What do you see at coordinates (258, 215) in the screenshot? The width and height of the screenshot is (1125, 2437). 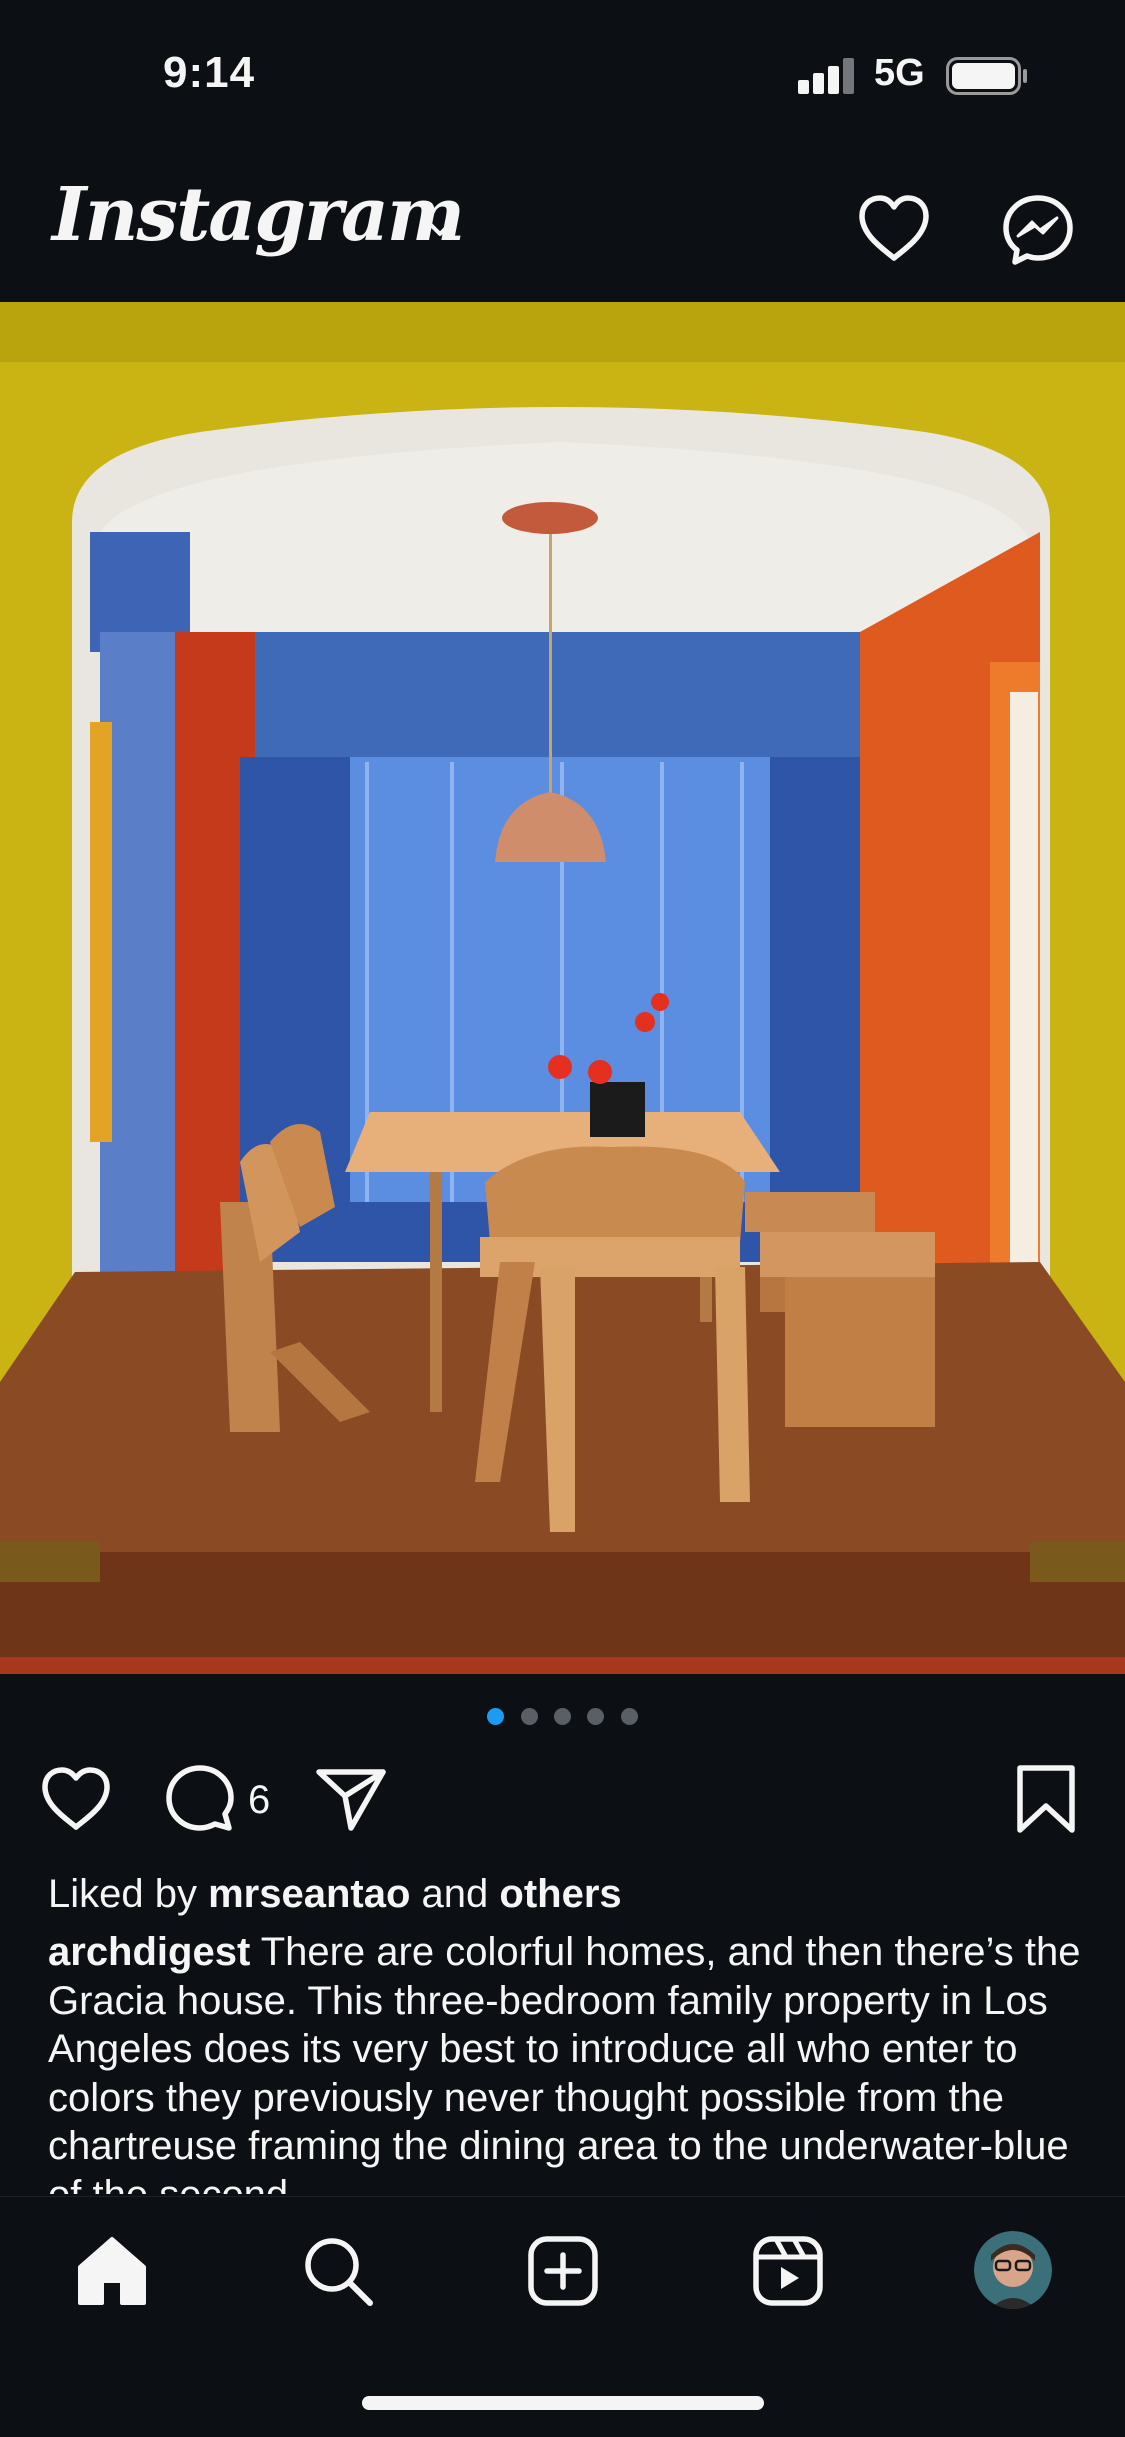 I see `instagram-logo: Instagram` at bounding box center [258, 215].